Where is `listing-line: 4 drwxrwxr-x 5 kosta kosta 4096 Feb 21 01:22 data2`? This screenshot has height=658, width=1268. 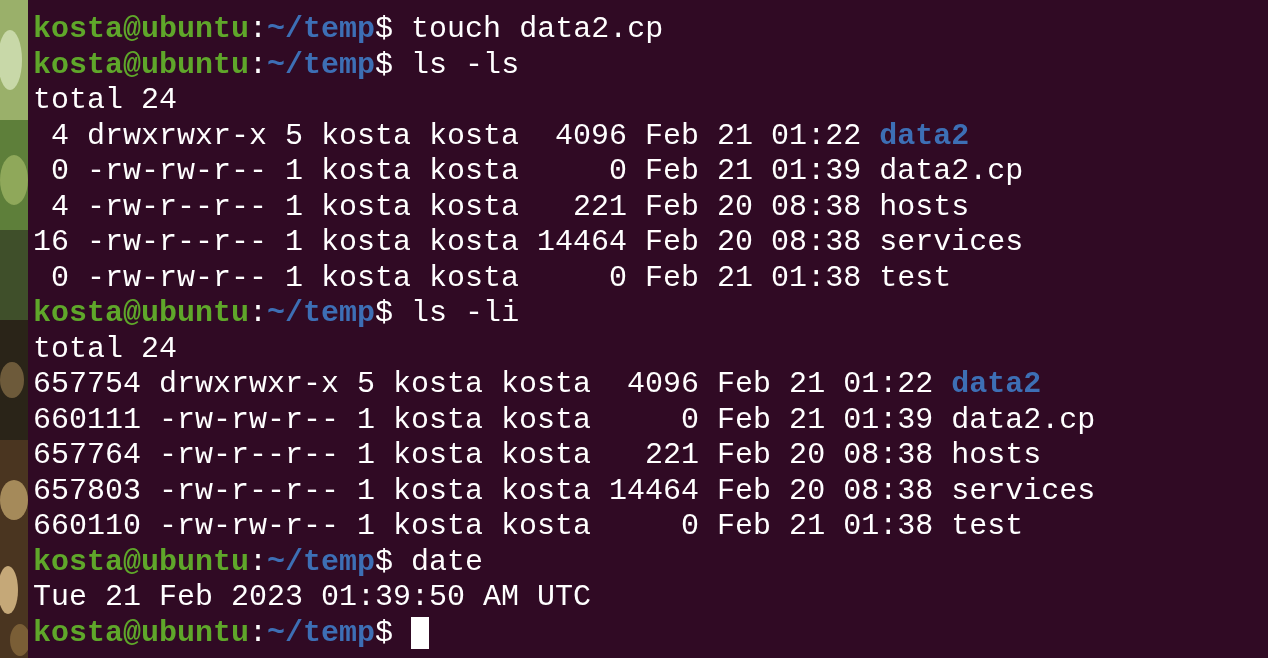
listing-line: 4 drwxrwxr-x 5 kosta kosta 4096 Feb 21 01:22 data2 is located at coordinates (510, 136).